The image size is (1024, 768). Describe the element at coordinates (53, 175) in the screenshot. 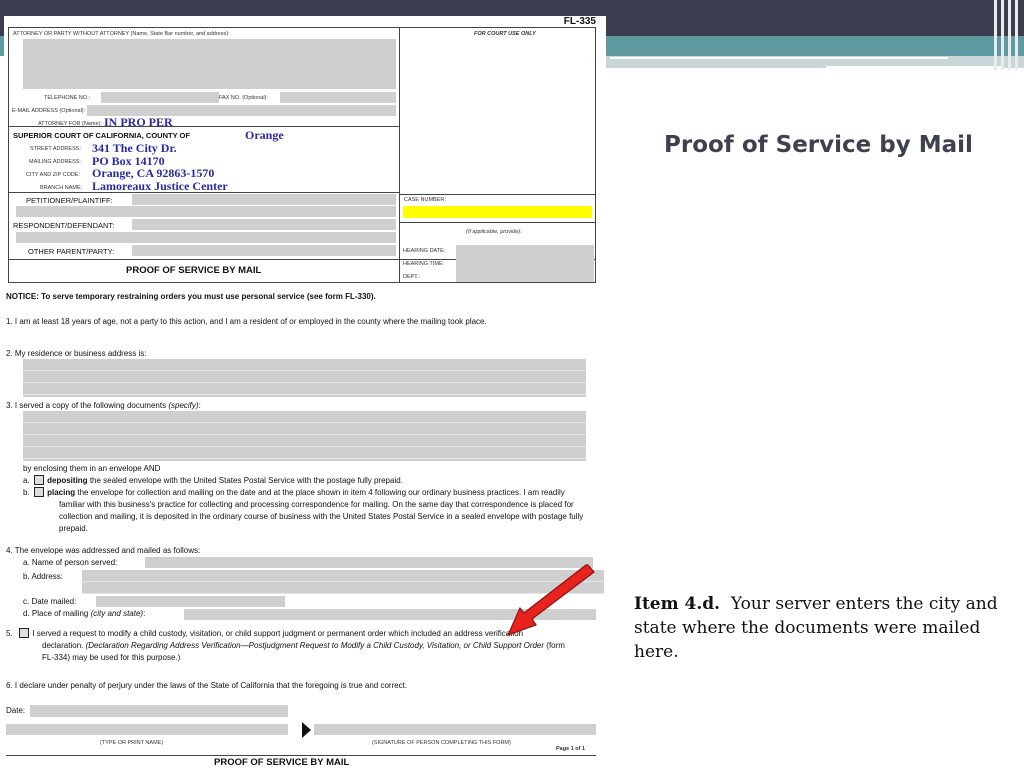

I see `city-label: CITY AND ZIP CODE:` at that location.